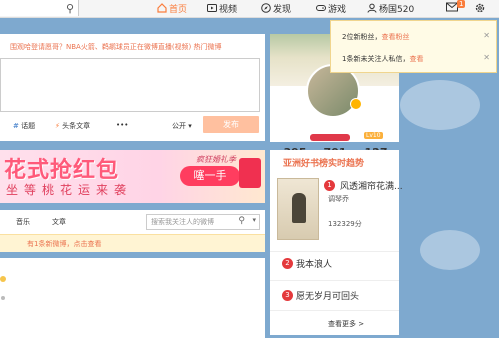 The height and width of the screenshot is (338, 499). Describe the element at coordinates (346, 324) in the screenshot. I see `view-more-link: 查看更多 >` at that location.